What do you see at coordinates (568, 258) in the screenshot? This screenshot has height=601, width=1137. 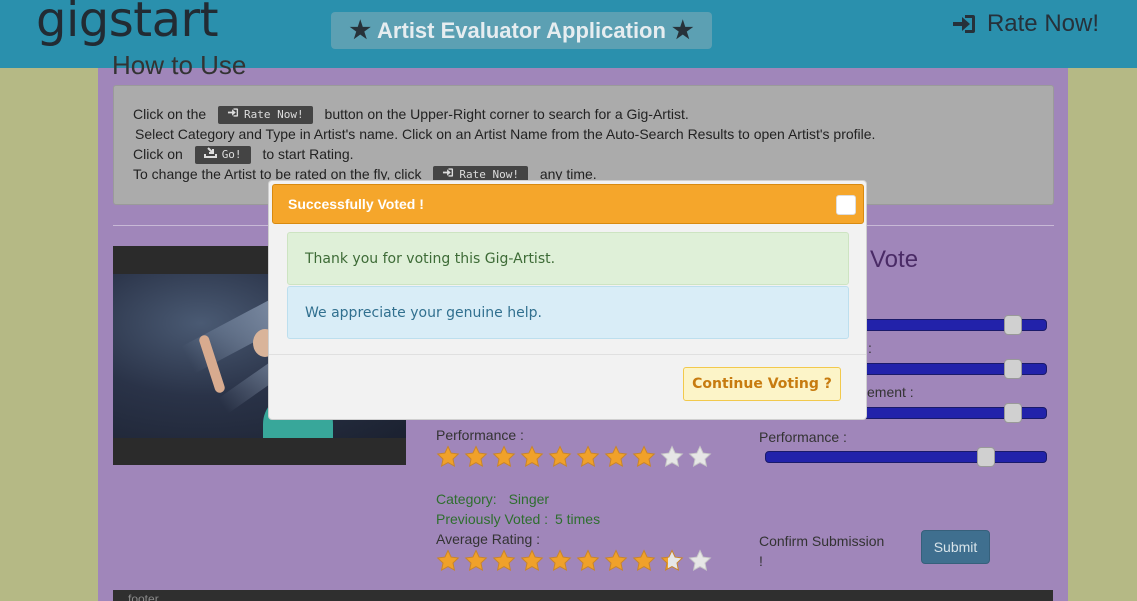 I see `success-alert: Thank you for voting this Gig-Artist.` at bounding box center [568, 258].